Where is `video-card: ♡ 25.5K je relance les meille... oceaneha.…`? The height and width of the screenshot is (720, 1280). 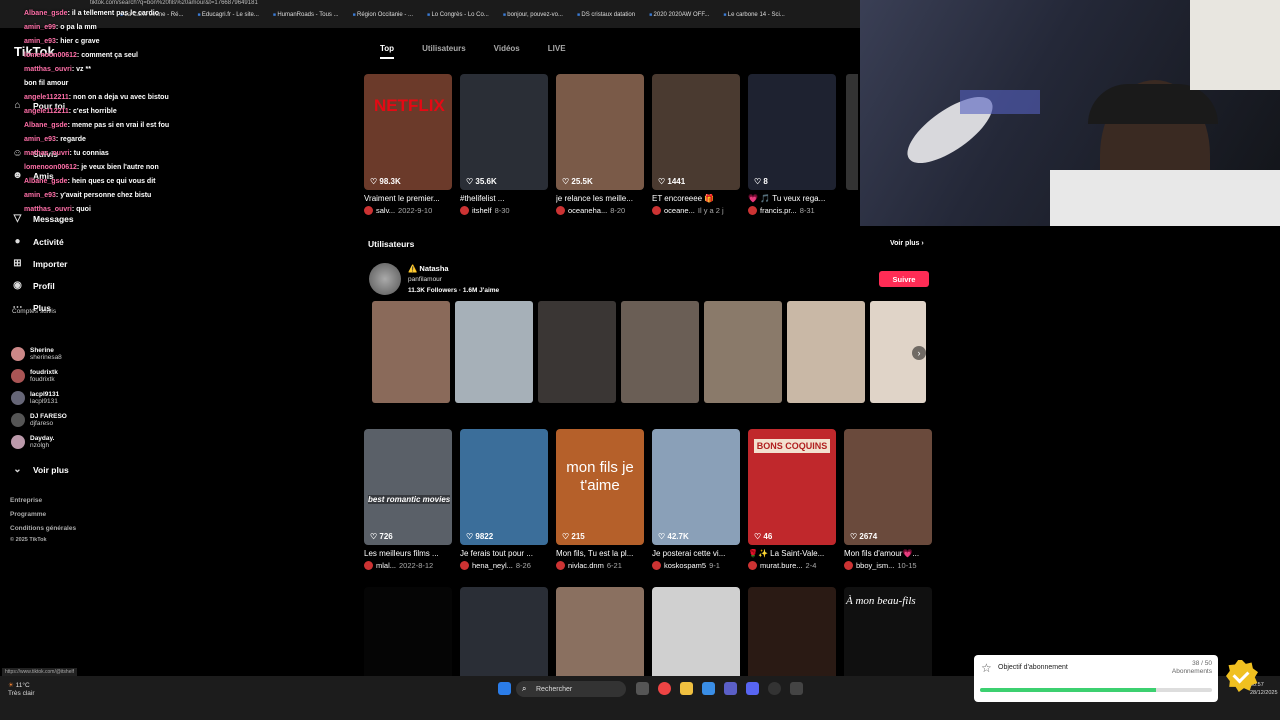
video-card: ♡ 25.5K je relance les meille... oceaneha.… is located at coordinates (600, 144).